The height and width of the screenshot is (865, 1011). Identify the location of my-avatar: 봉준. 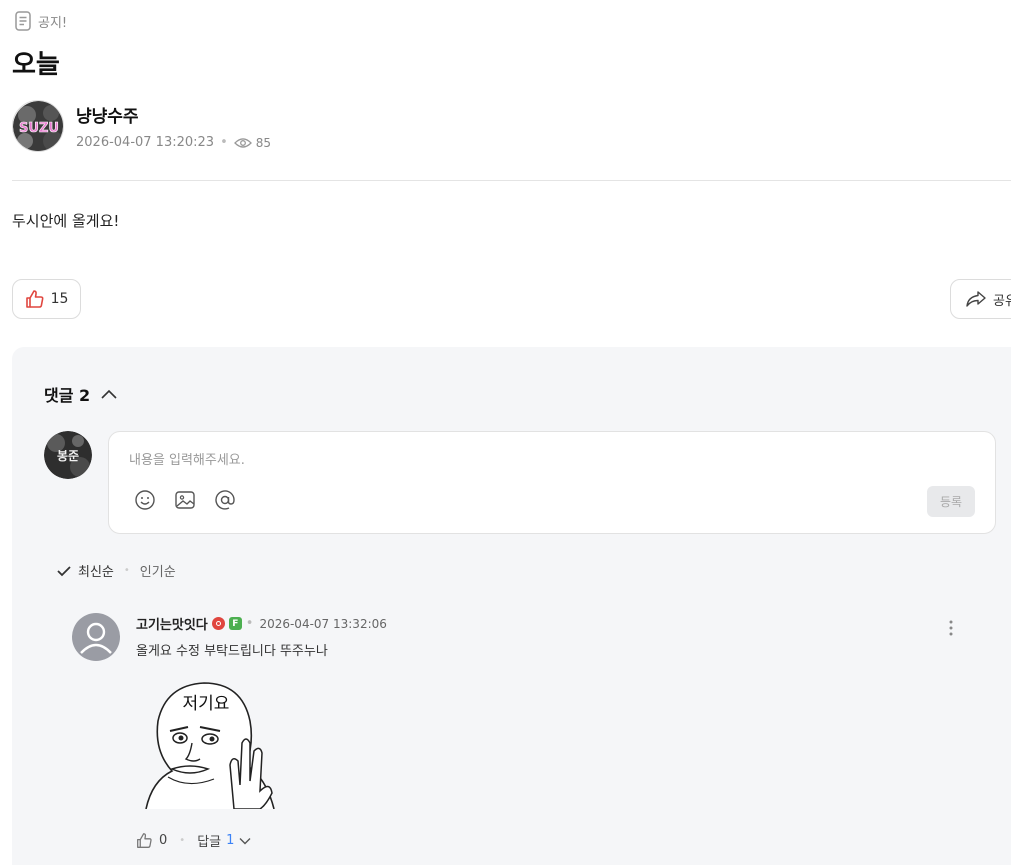
(68, 455).